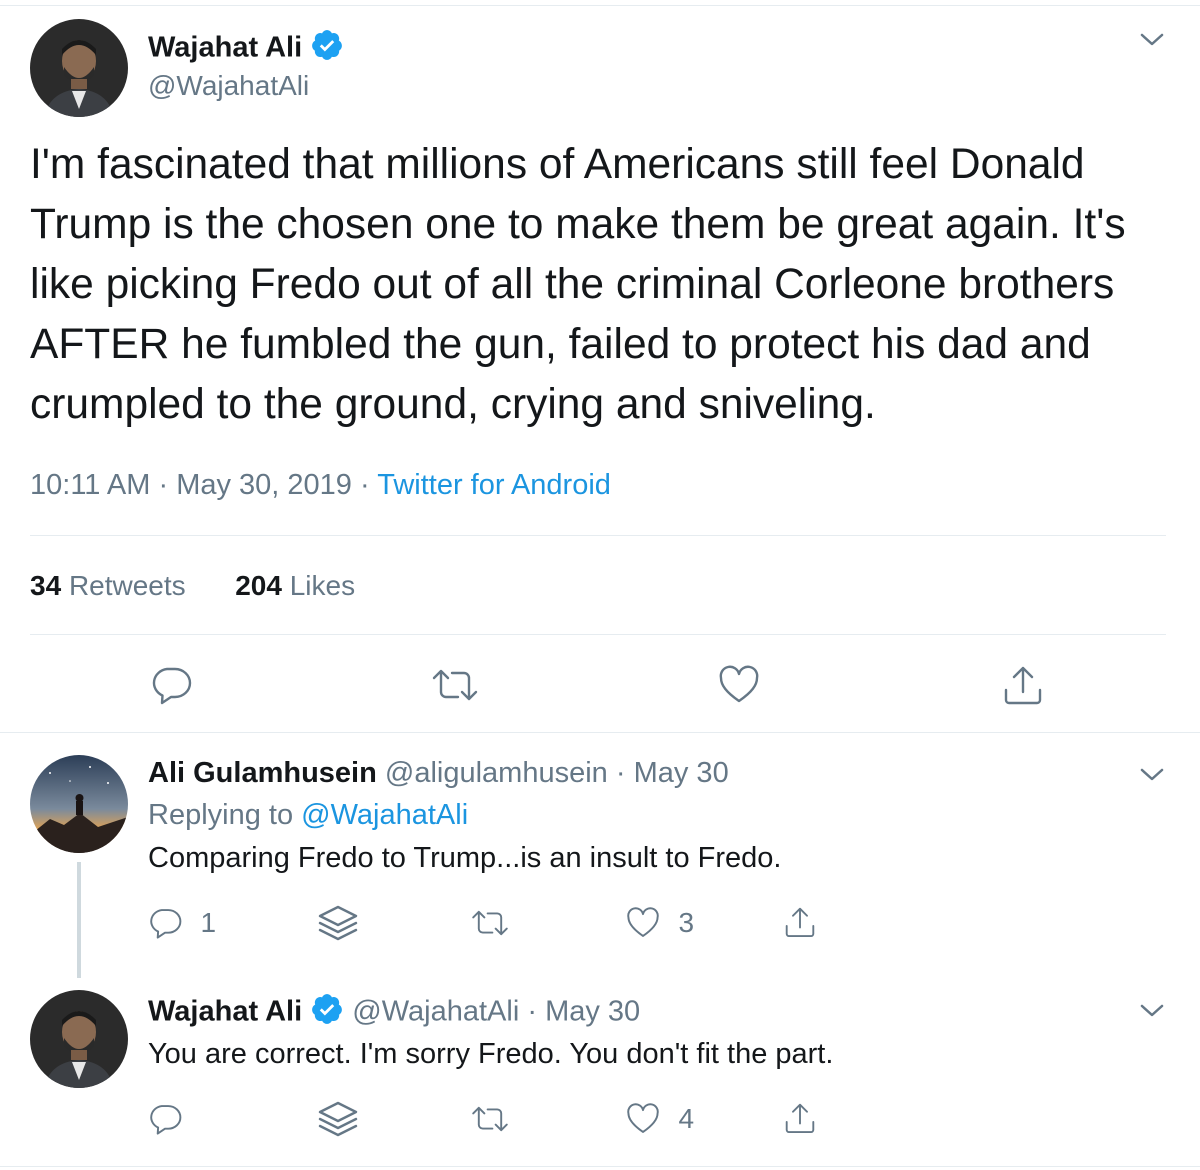 The width and height of the screenshot is (1200, 1170). I want to click on retweets-stat: 34 Retweets, so click(108, 585).